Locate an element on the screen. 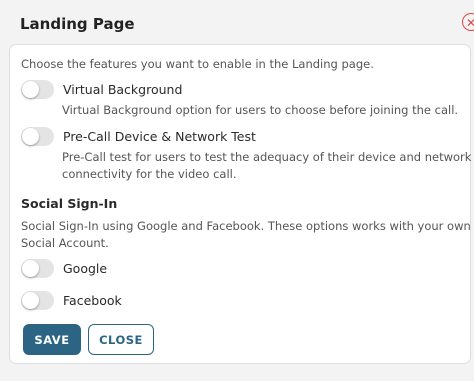 This screenshot has height=381, width=474. social-sign-in-description-line-2: Social Account. is located at coordinates (65, 243).